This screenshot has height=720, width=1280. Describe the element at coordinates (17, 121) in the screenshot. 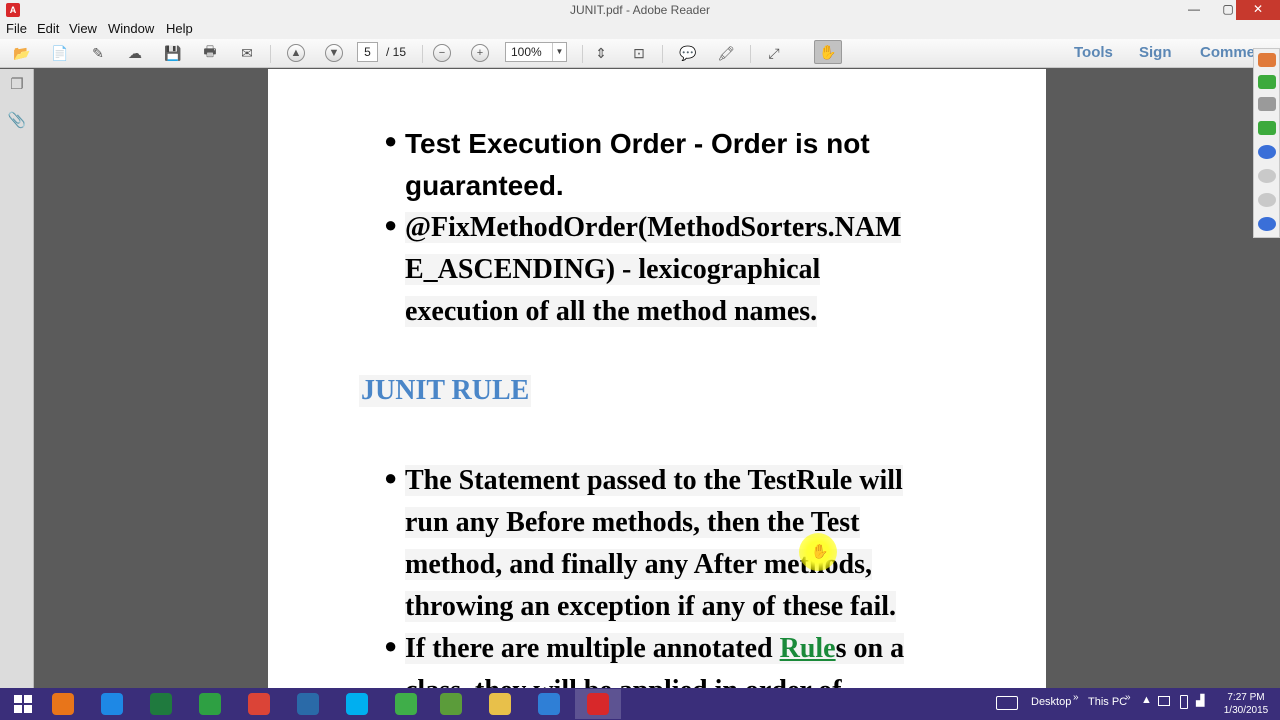

I see `attachments-icon: 📎` at that location.